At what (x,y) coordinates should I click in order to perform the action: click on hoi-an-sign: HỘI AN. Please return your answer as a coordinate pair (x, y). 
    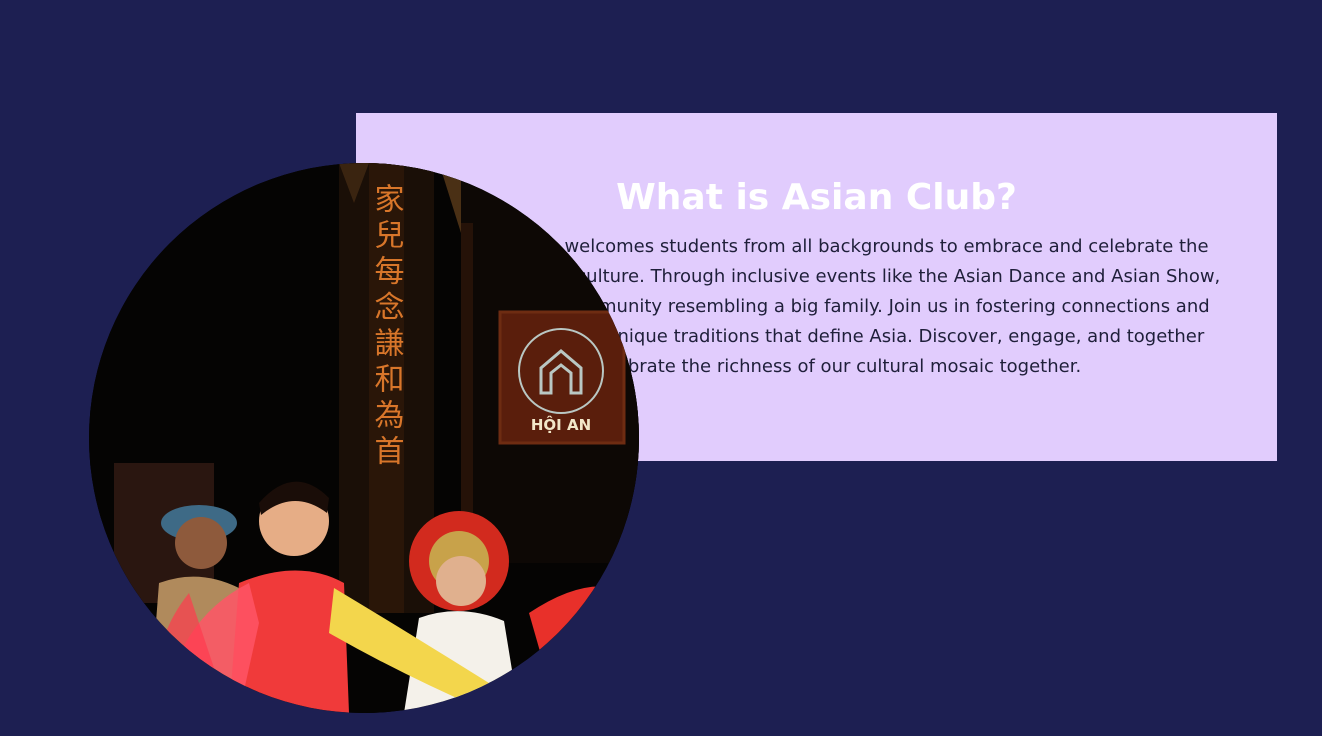
    Looking at the image, I should click on (562, 377).